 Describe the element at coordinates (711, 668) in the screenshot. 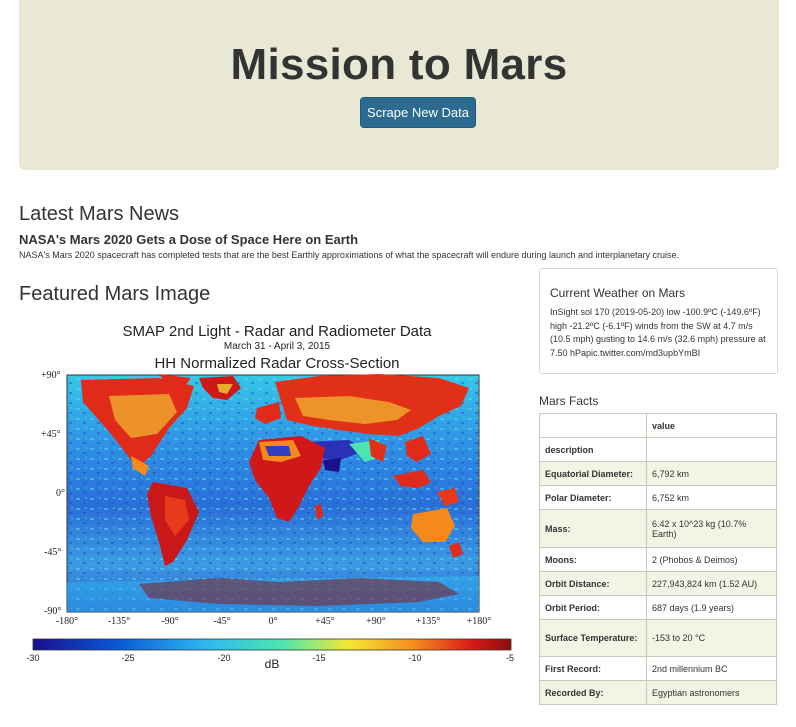

I see `fact-value: 2nd millennium BC` at that location.